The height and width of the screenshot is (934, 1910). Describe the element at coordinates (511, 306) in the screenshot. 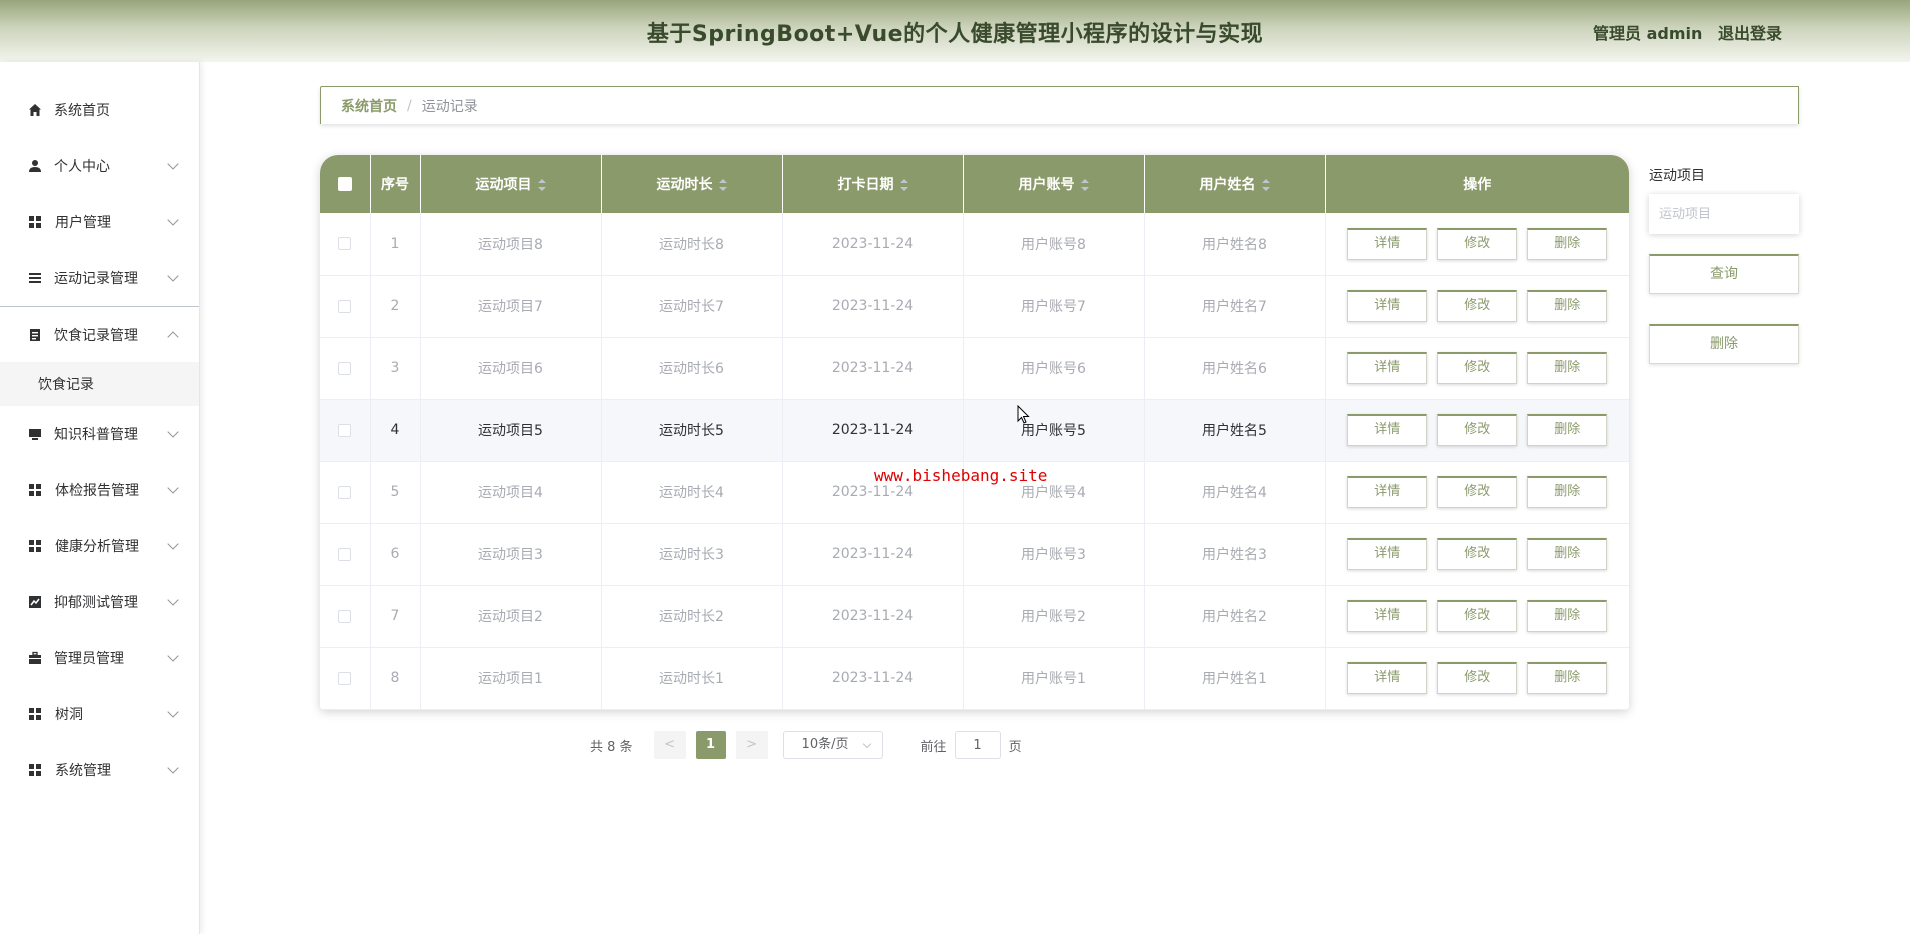

I see `cell-item: 运动项目7` at that location.